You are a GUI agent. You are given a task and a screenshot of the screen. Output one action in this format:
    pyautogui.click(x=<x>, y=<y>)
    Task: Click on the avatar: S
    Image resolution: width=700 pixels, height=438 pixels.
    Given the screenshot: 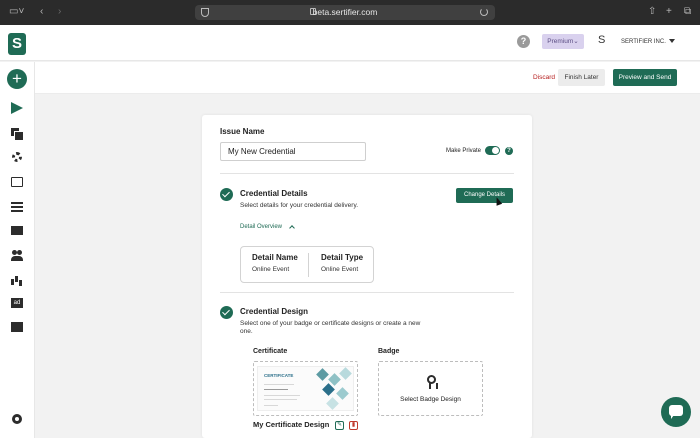 What is the action you would take?
    pyautogui.click(x=601, y=40)
    